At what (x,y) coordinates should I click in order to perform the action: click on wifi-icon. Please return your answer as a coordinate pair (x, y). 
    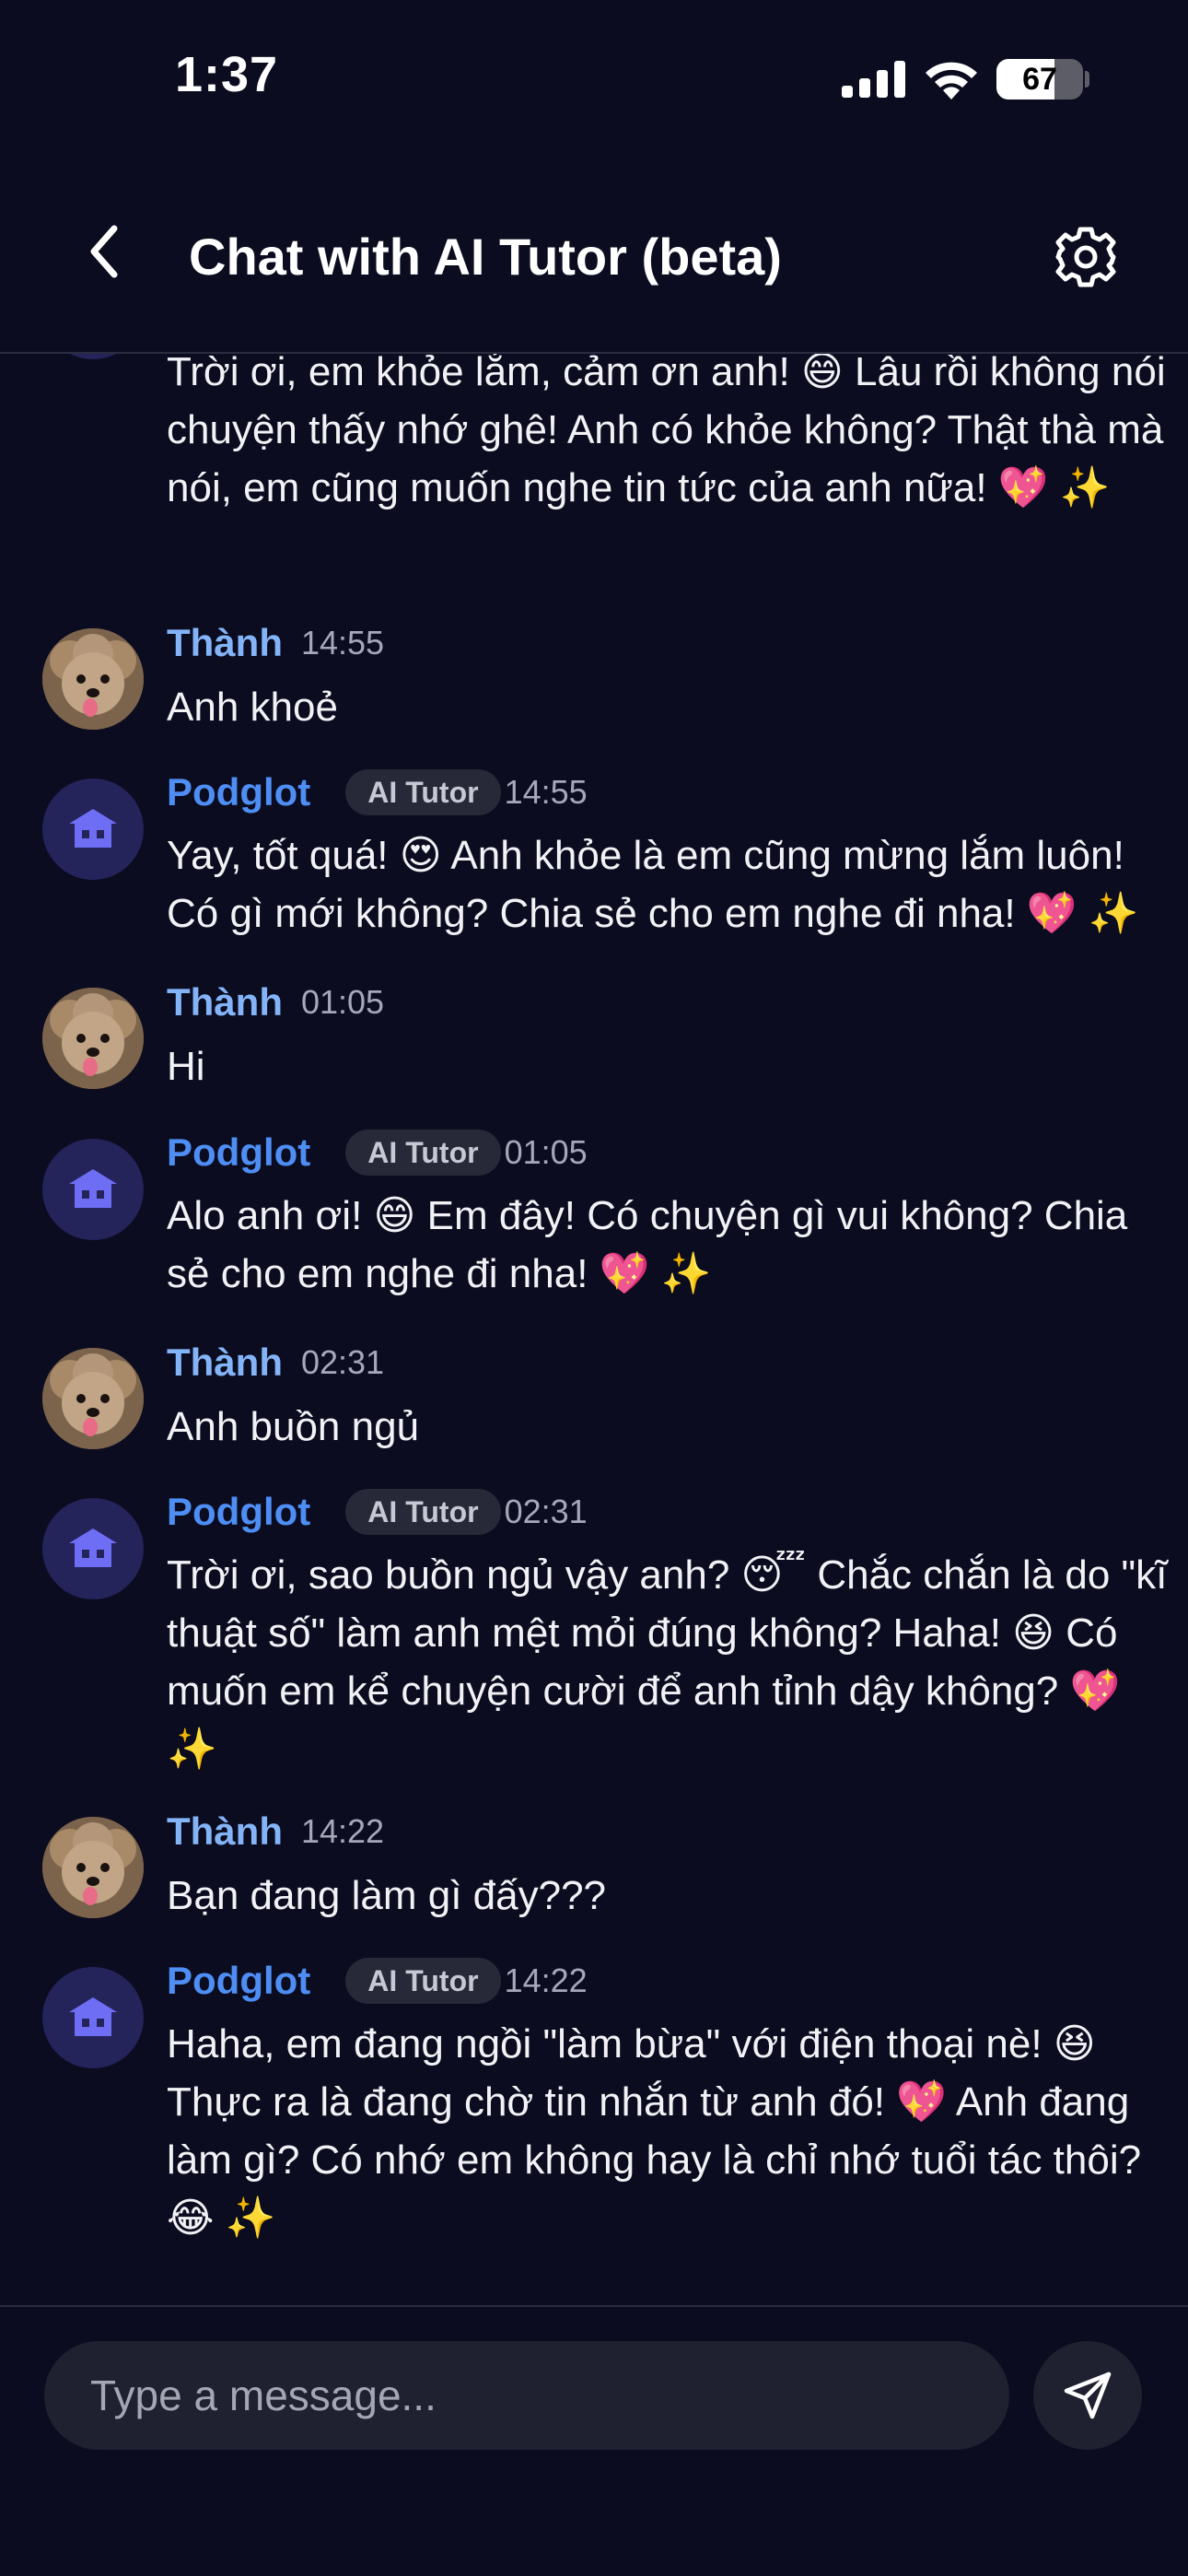
    Looking at the image, I should click on (951, 81).